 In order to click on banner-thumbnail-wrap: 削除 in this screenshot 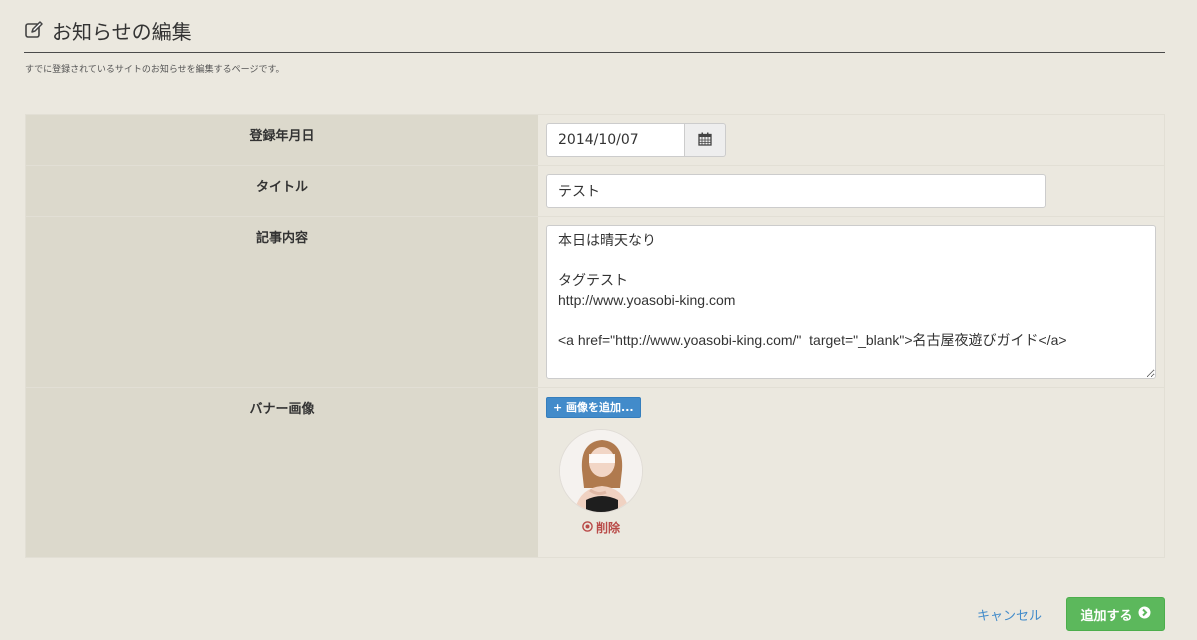, I will do `click(601, 482)`.